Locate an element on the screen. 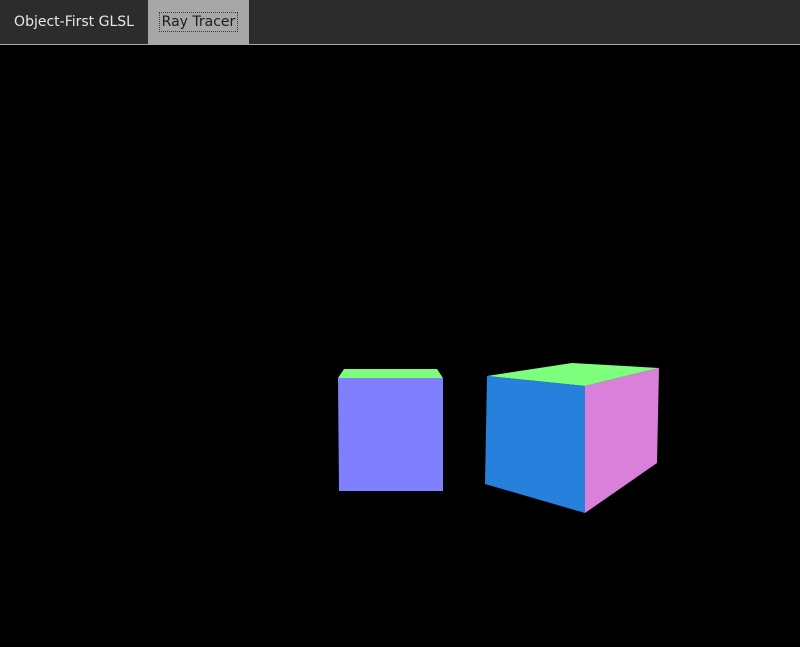  rendered-scene is located at coordinates (498, 438).